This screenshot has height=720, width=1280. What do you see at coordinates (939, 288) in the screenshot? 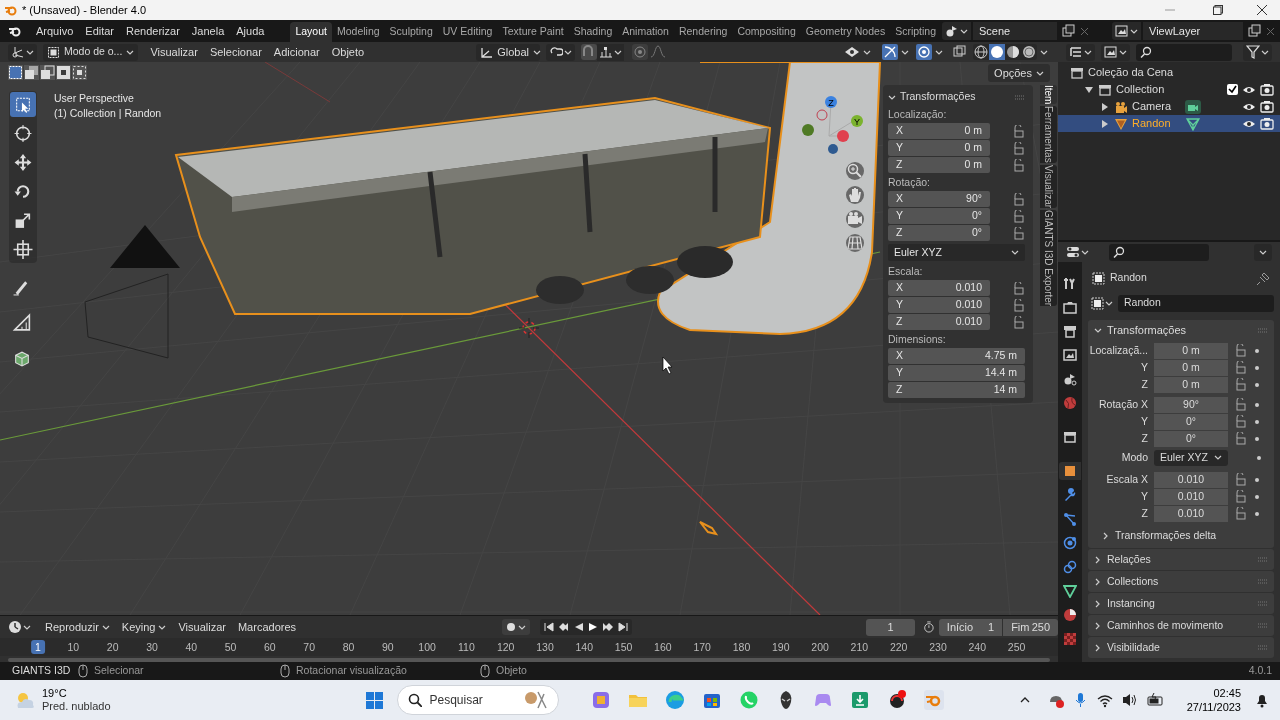
I see `number-field: X 0.010` at bounding box center [939, 288].